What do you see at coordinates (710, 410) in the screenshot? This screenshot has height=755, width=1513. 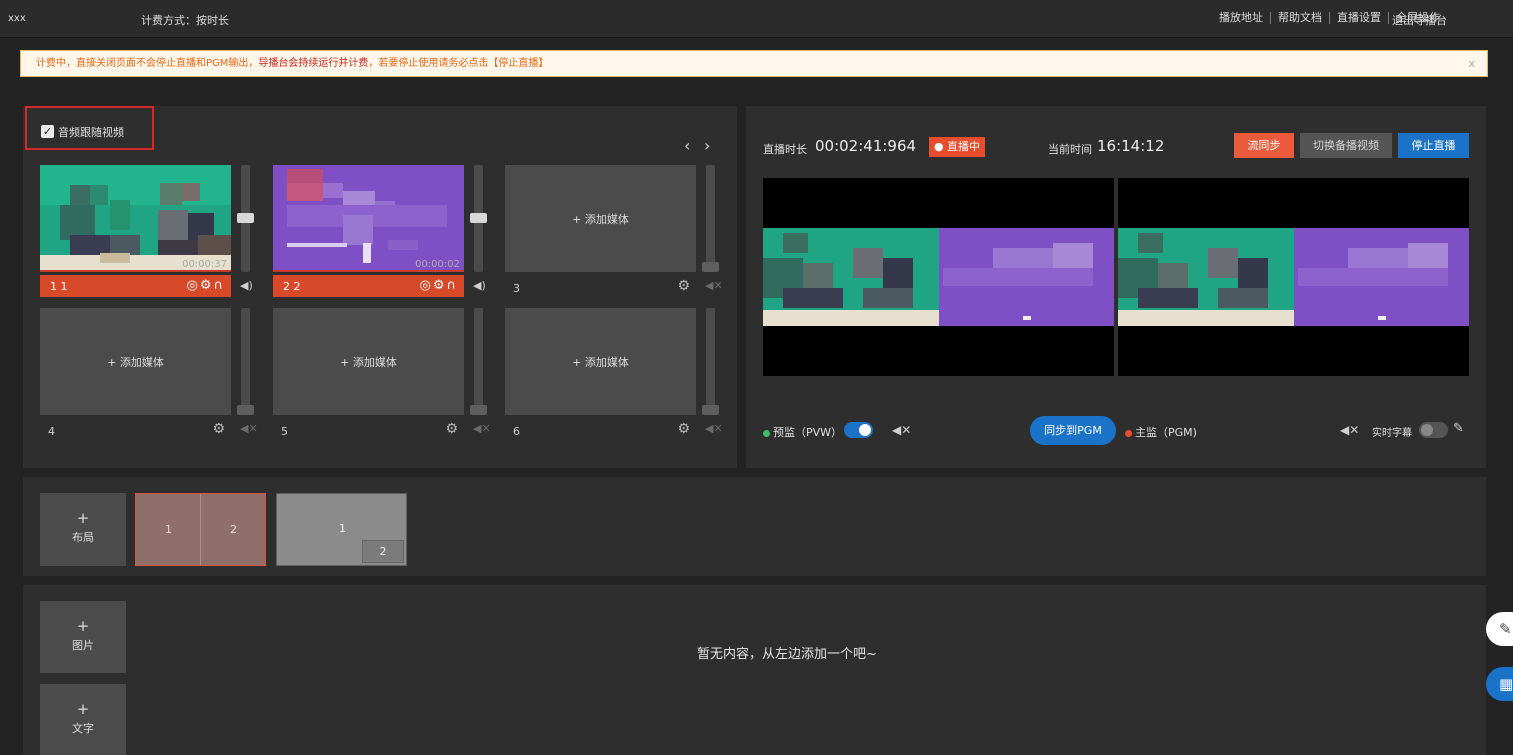 I see `source-6-volume-handle` at bounding box center [710, 410].